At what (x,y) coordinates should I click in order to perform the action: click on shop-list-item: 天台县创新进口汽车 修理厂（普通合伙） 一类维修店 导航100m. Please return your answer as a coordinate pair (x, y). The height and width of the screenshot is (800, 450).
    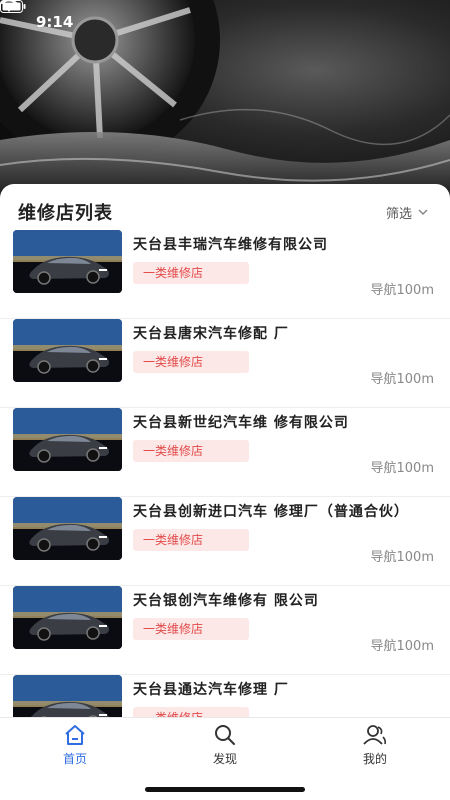
    Looking at the image, I should click on (225, 541).